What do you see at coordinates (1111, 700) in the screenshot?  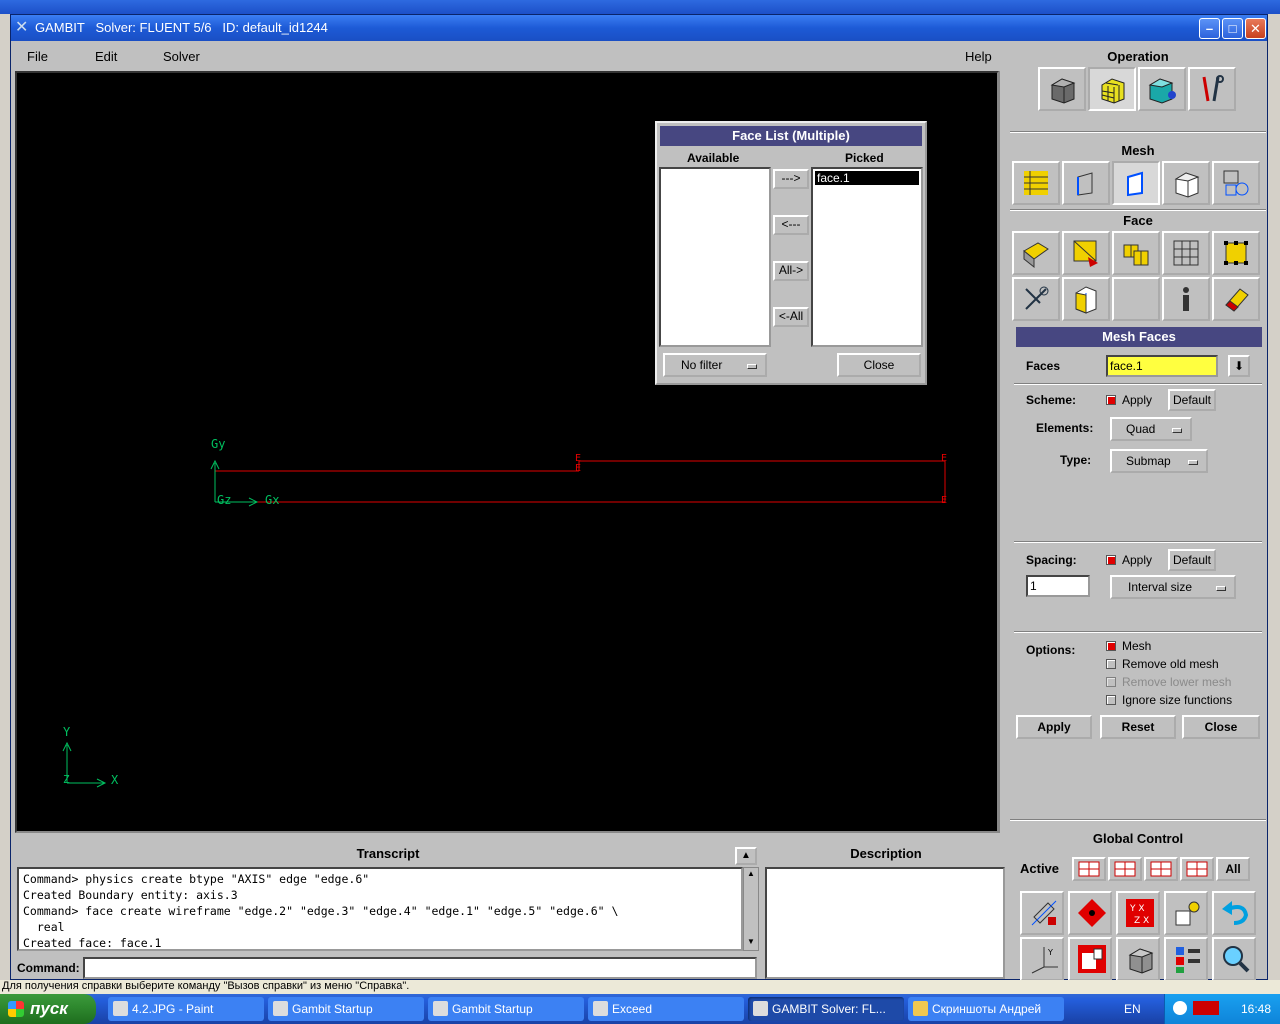 I see `option-ignore-size-checkbox` at bounding box center [1111, 700].